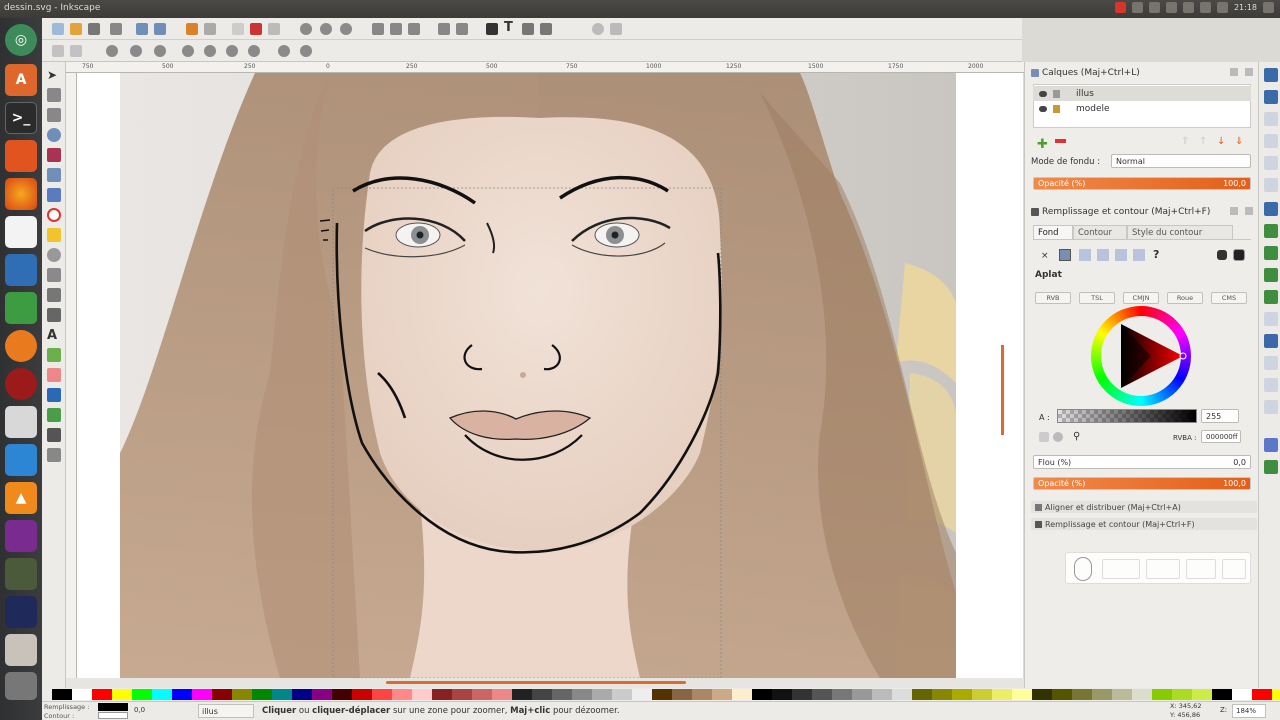  What do you see at coordinates (54, 155) in the screenshot?
I see `measure-tool-icon` at bounding box center [54, 155].